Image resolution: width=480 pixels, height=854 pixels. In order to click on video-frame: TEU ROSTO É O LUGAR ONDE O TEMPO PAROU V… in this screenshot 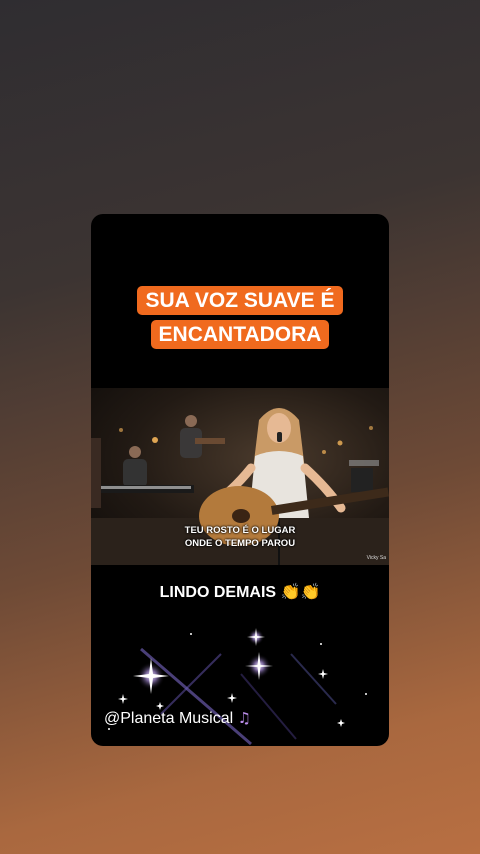, I will do `click(240, 476)`.